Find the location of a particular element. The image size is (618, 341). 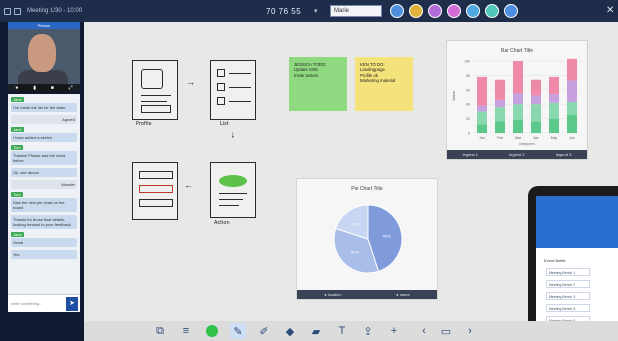

user-dropdown: Marie is located at coordinates (356, 11).